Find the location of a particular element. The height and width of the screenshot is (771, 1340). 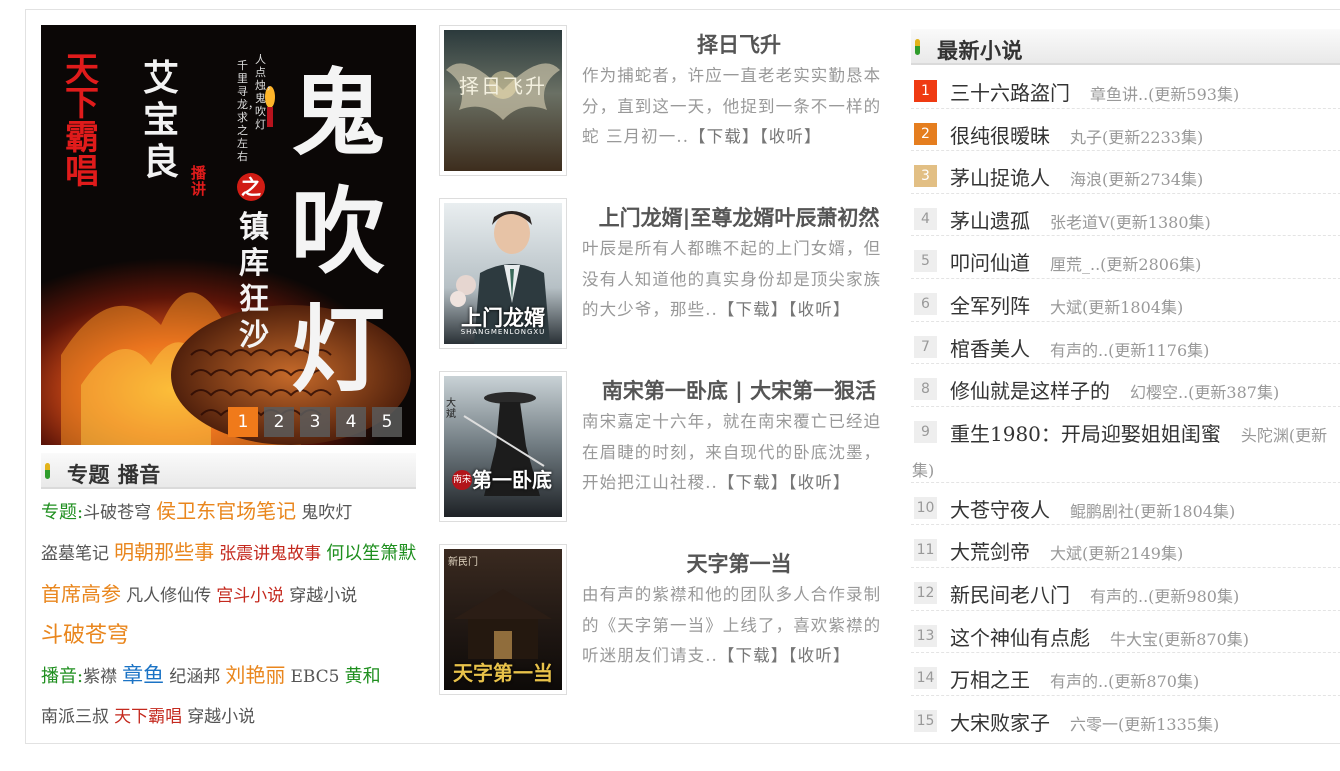

hero-pager: 1 2 3 4 5 is located at coordinates (315, 422).